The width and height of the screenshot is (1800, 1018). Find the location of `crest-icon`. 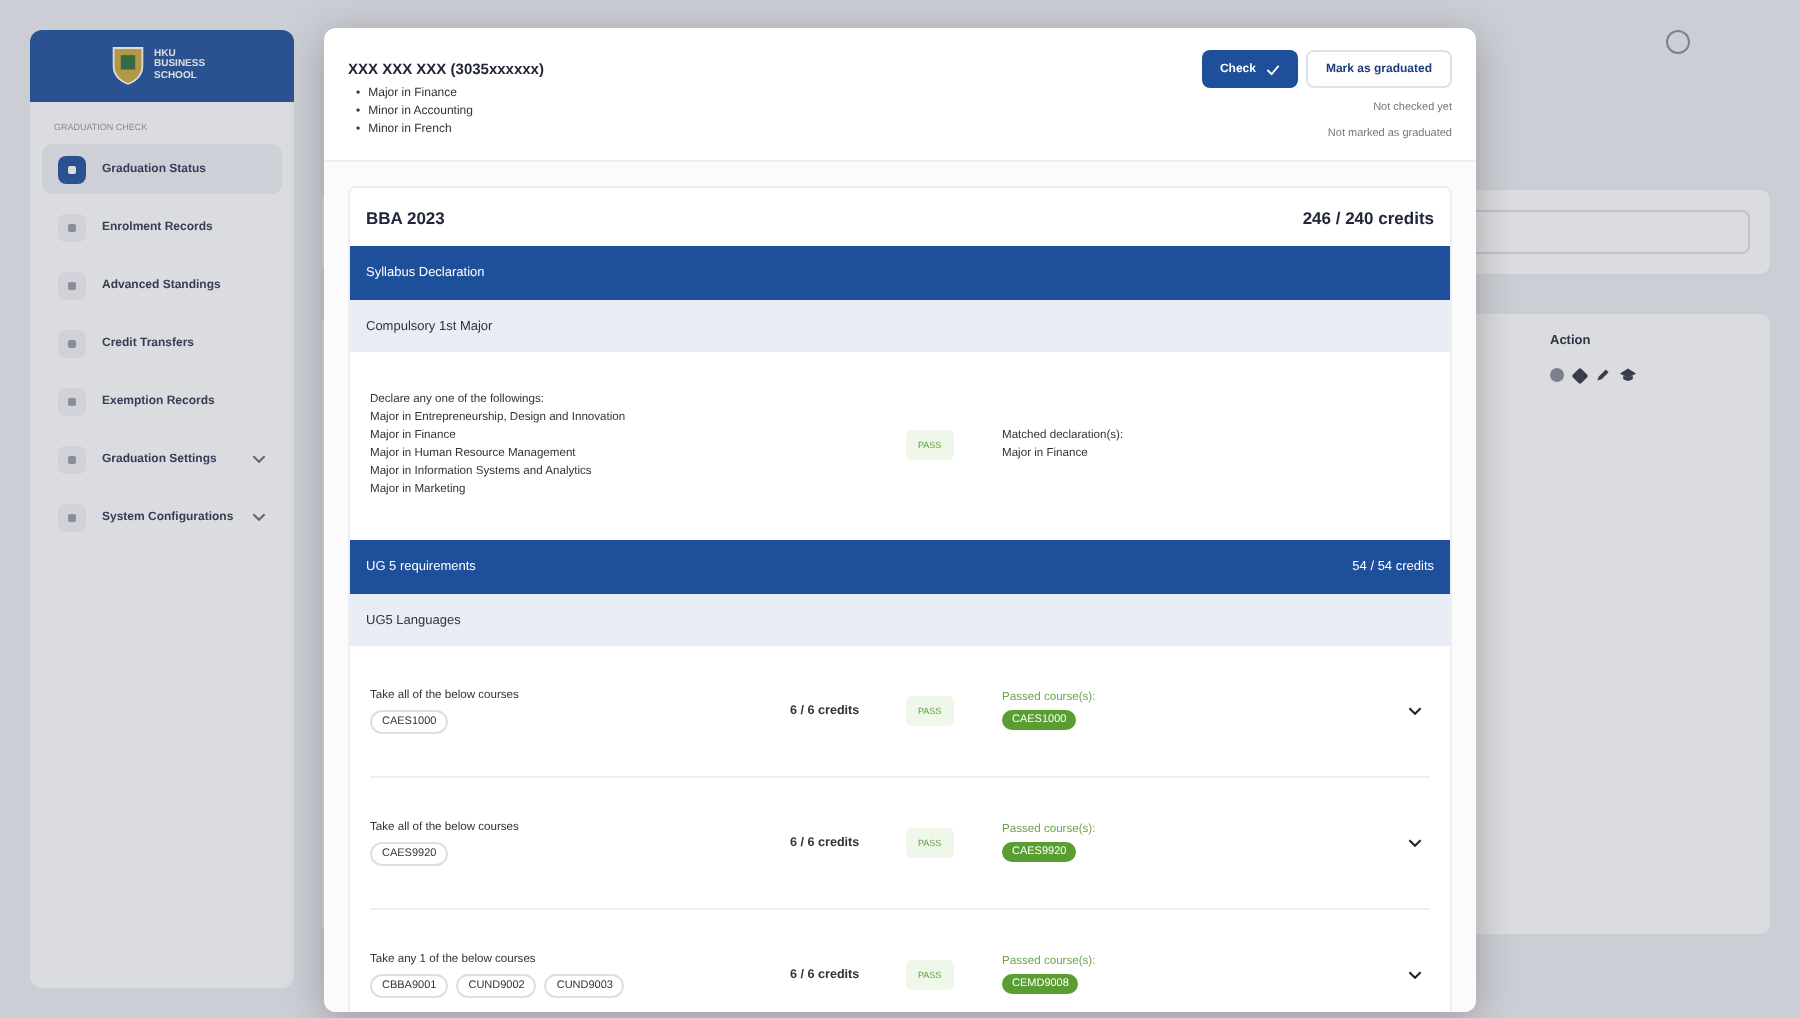

crest-icon is located at coordinates (128, 66).